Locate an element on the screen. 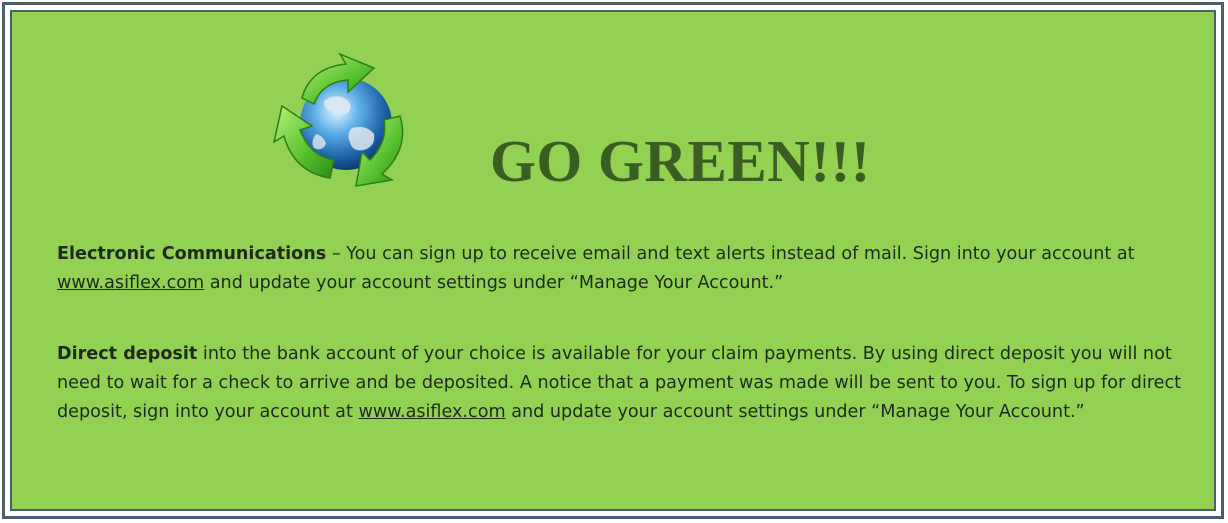 The image size is (1228, 523). electronic-communications-title: Electronic Communications is located at coordinates (192, 254).